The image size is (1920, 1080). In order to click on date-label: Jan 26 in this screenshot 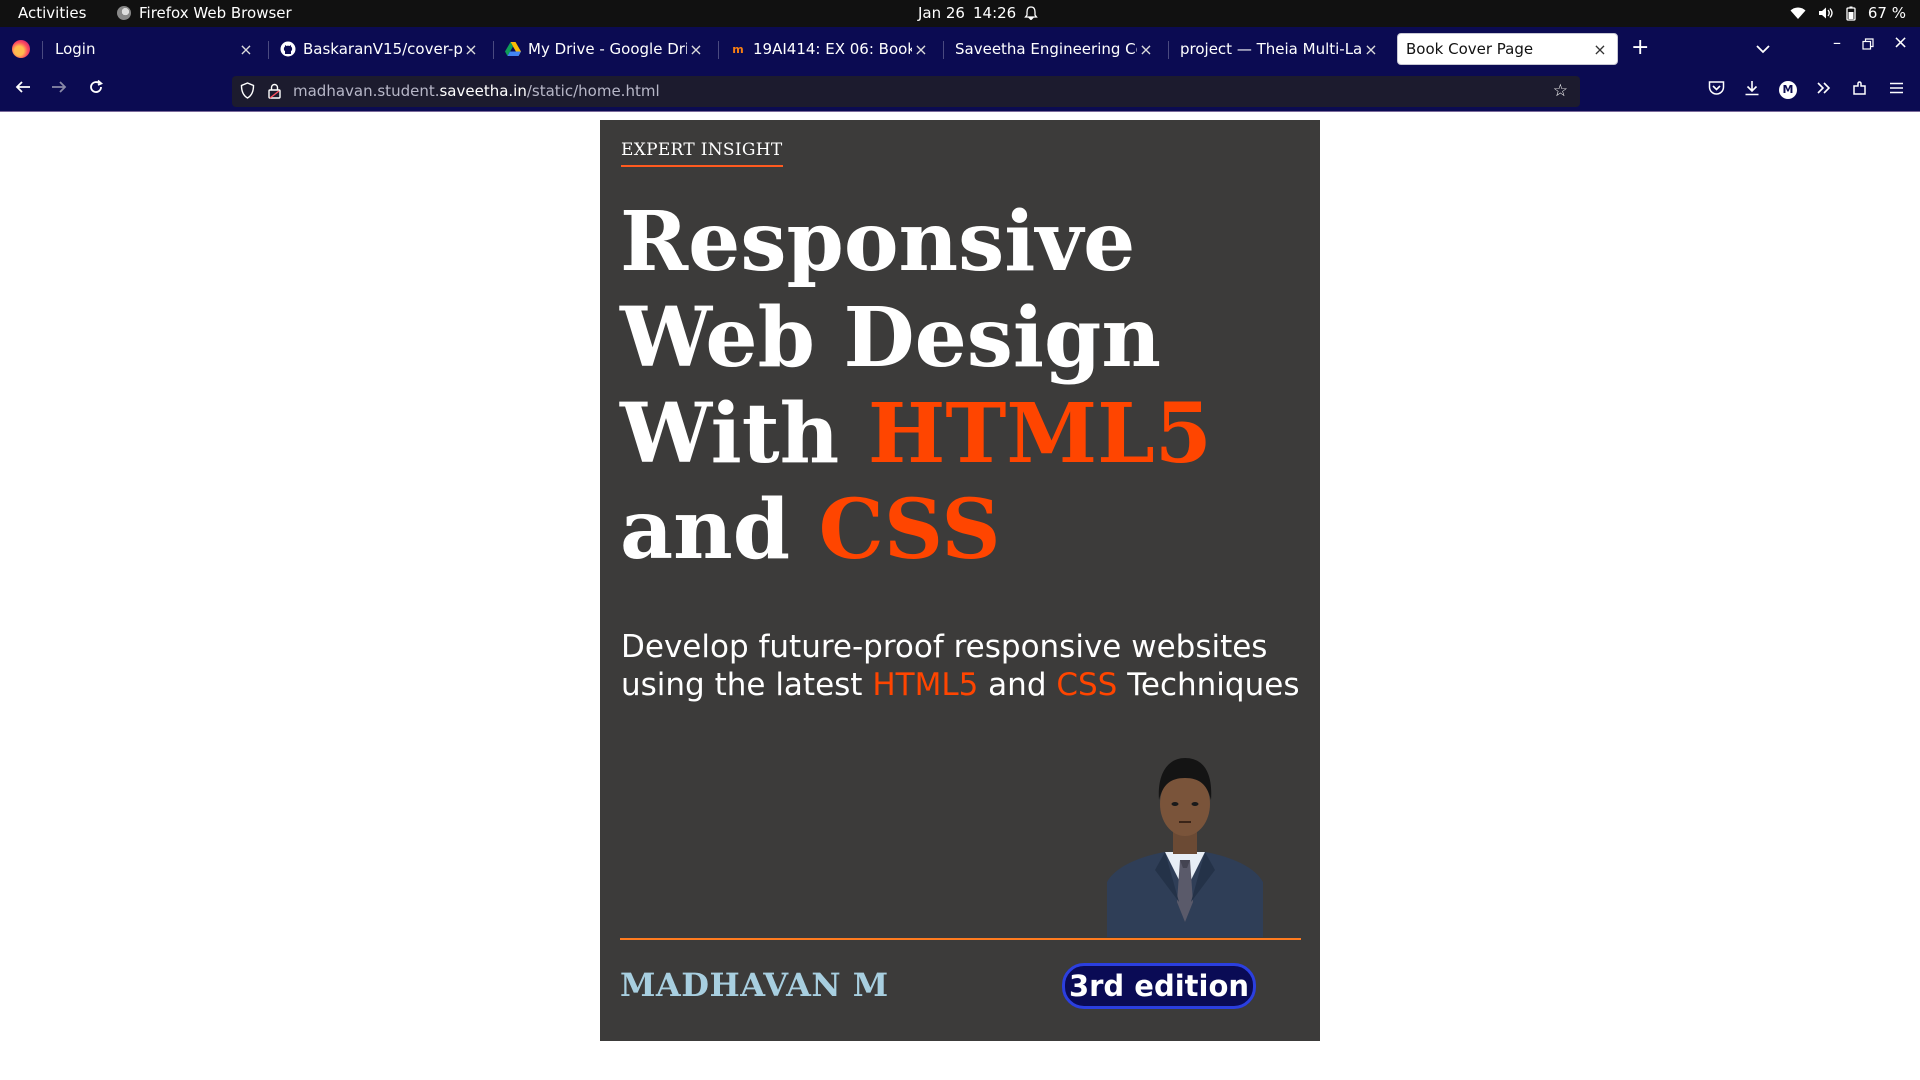, I will do `click(941, 13)`.